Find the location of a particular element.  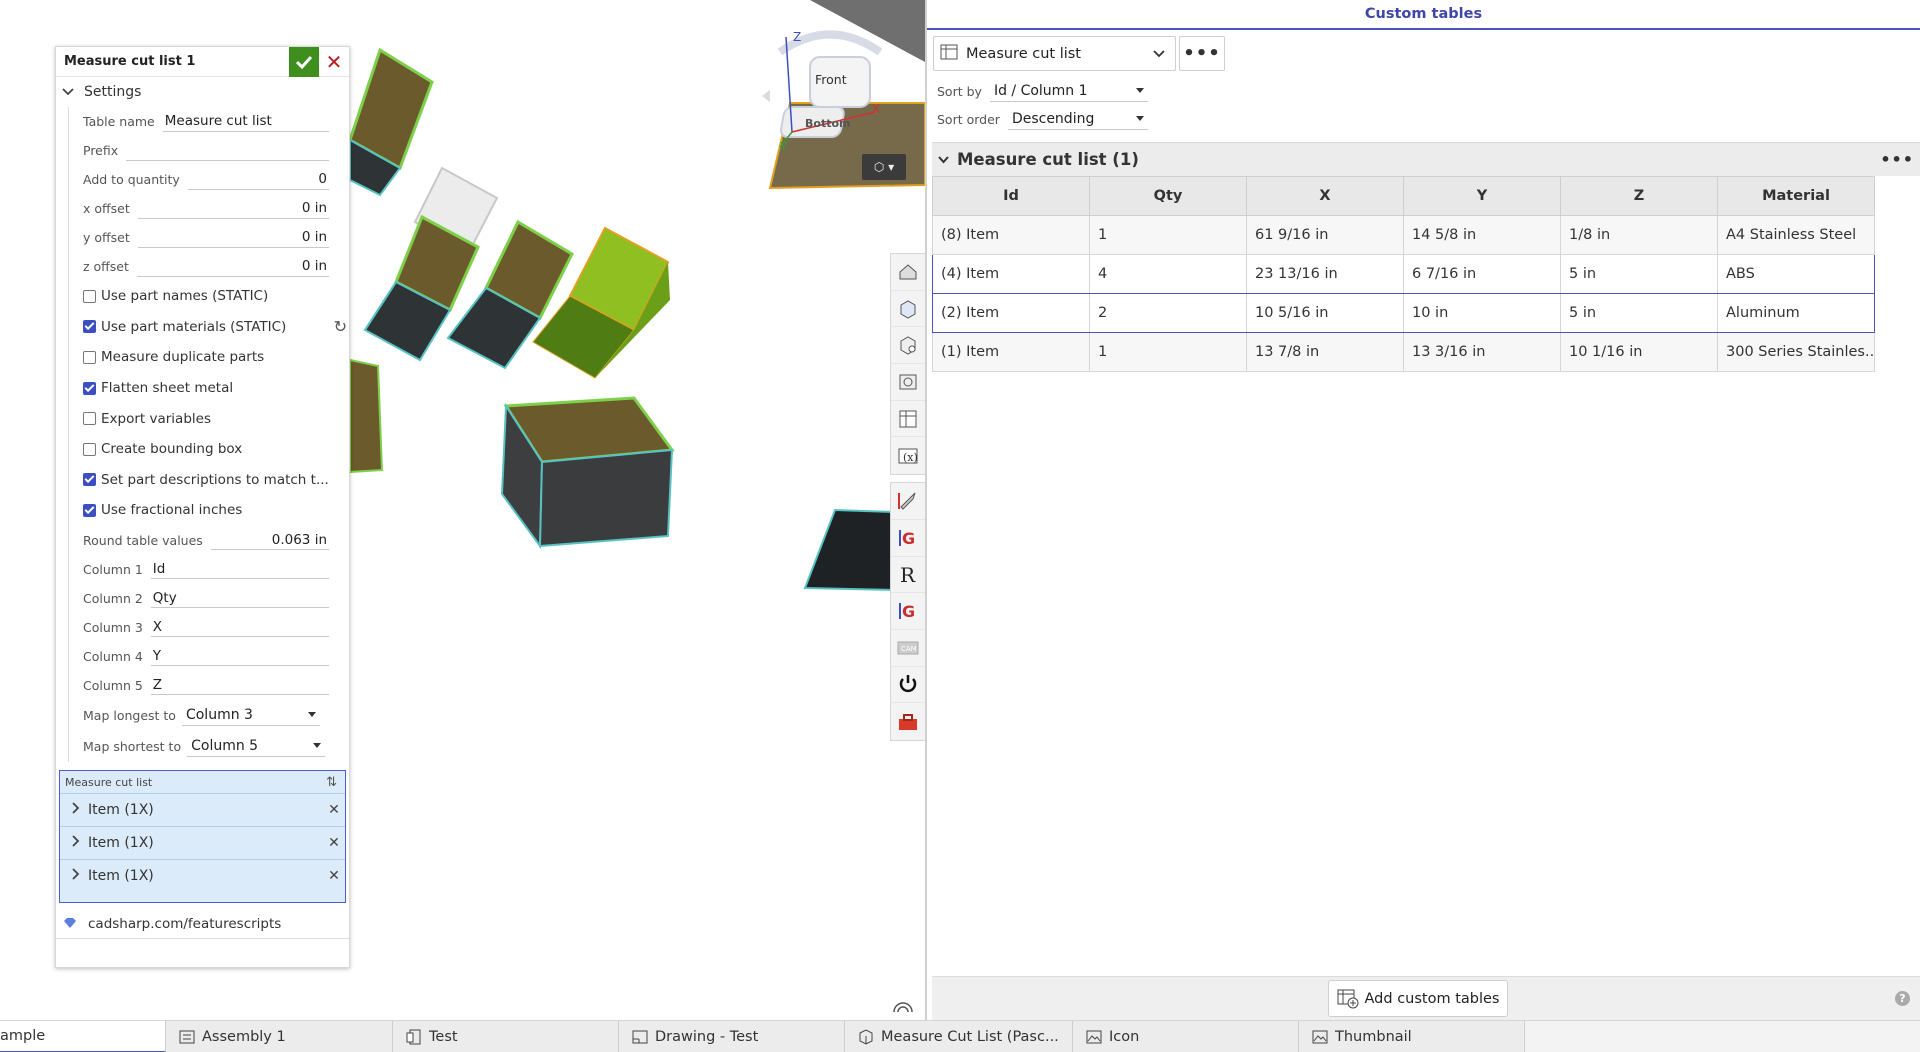

column-2-input: Qty is located at coordinates (239, 598).